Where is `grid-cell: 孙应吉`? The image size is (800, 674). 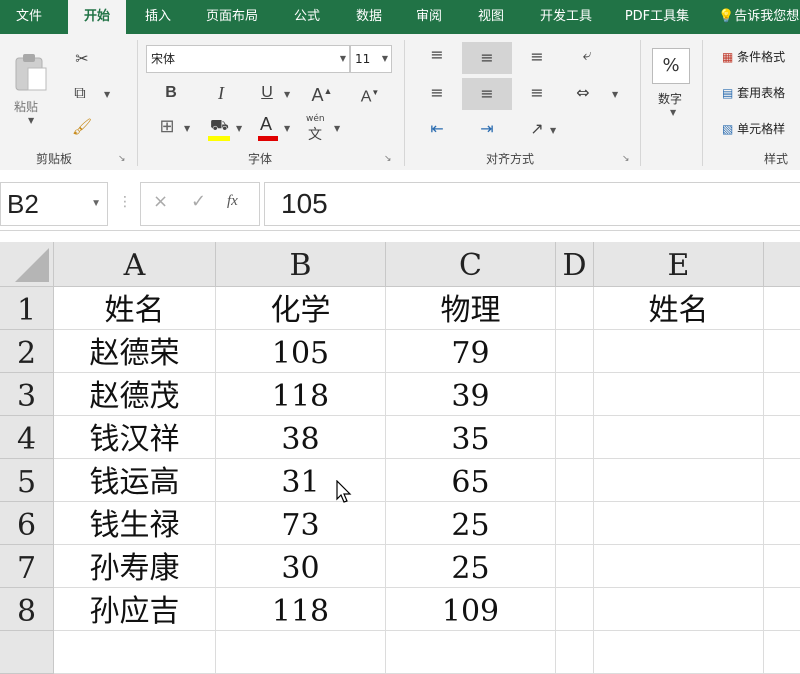 grid-cell: 孙应吉 is located at coordinates (135, 609).